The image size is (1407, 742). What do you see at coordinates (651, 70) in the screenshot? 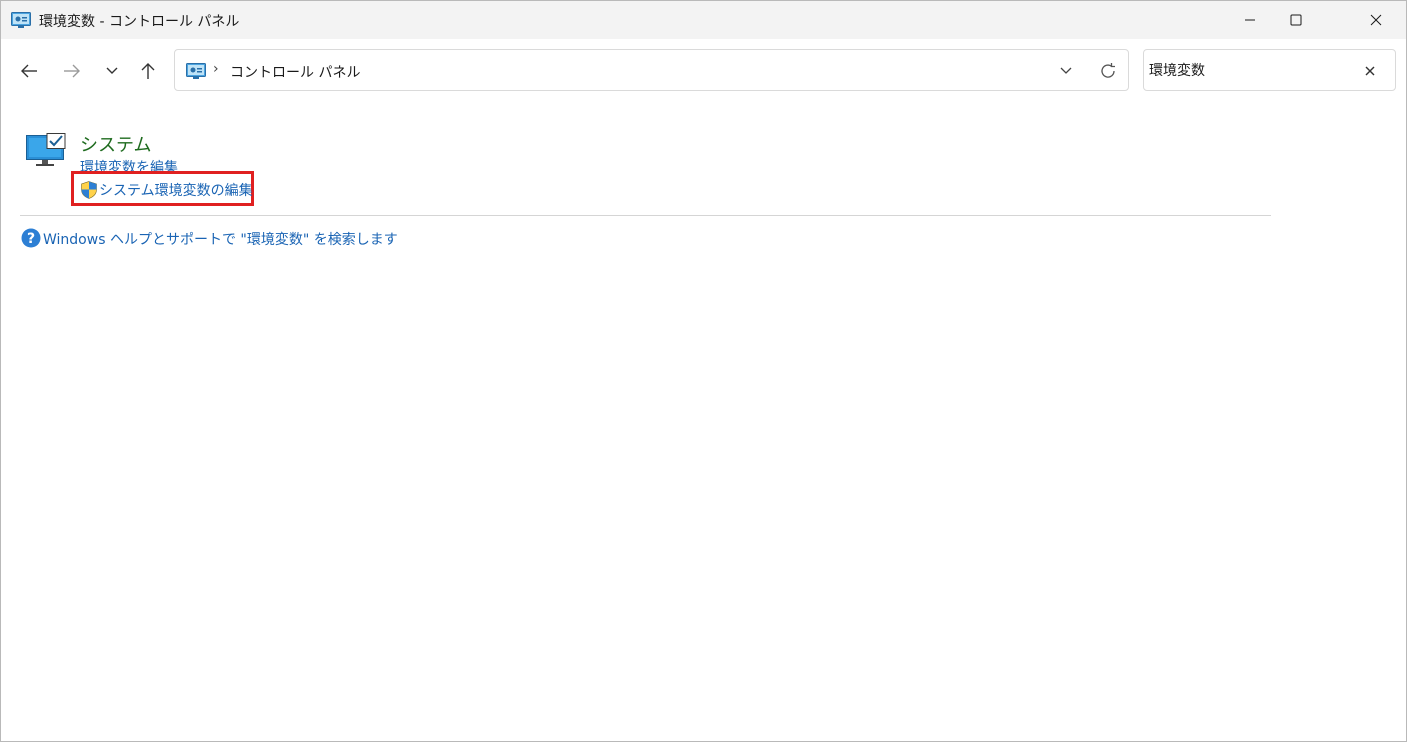
I see `address-bar: › コントロール パネル` at bounding box center [651, 70].